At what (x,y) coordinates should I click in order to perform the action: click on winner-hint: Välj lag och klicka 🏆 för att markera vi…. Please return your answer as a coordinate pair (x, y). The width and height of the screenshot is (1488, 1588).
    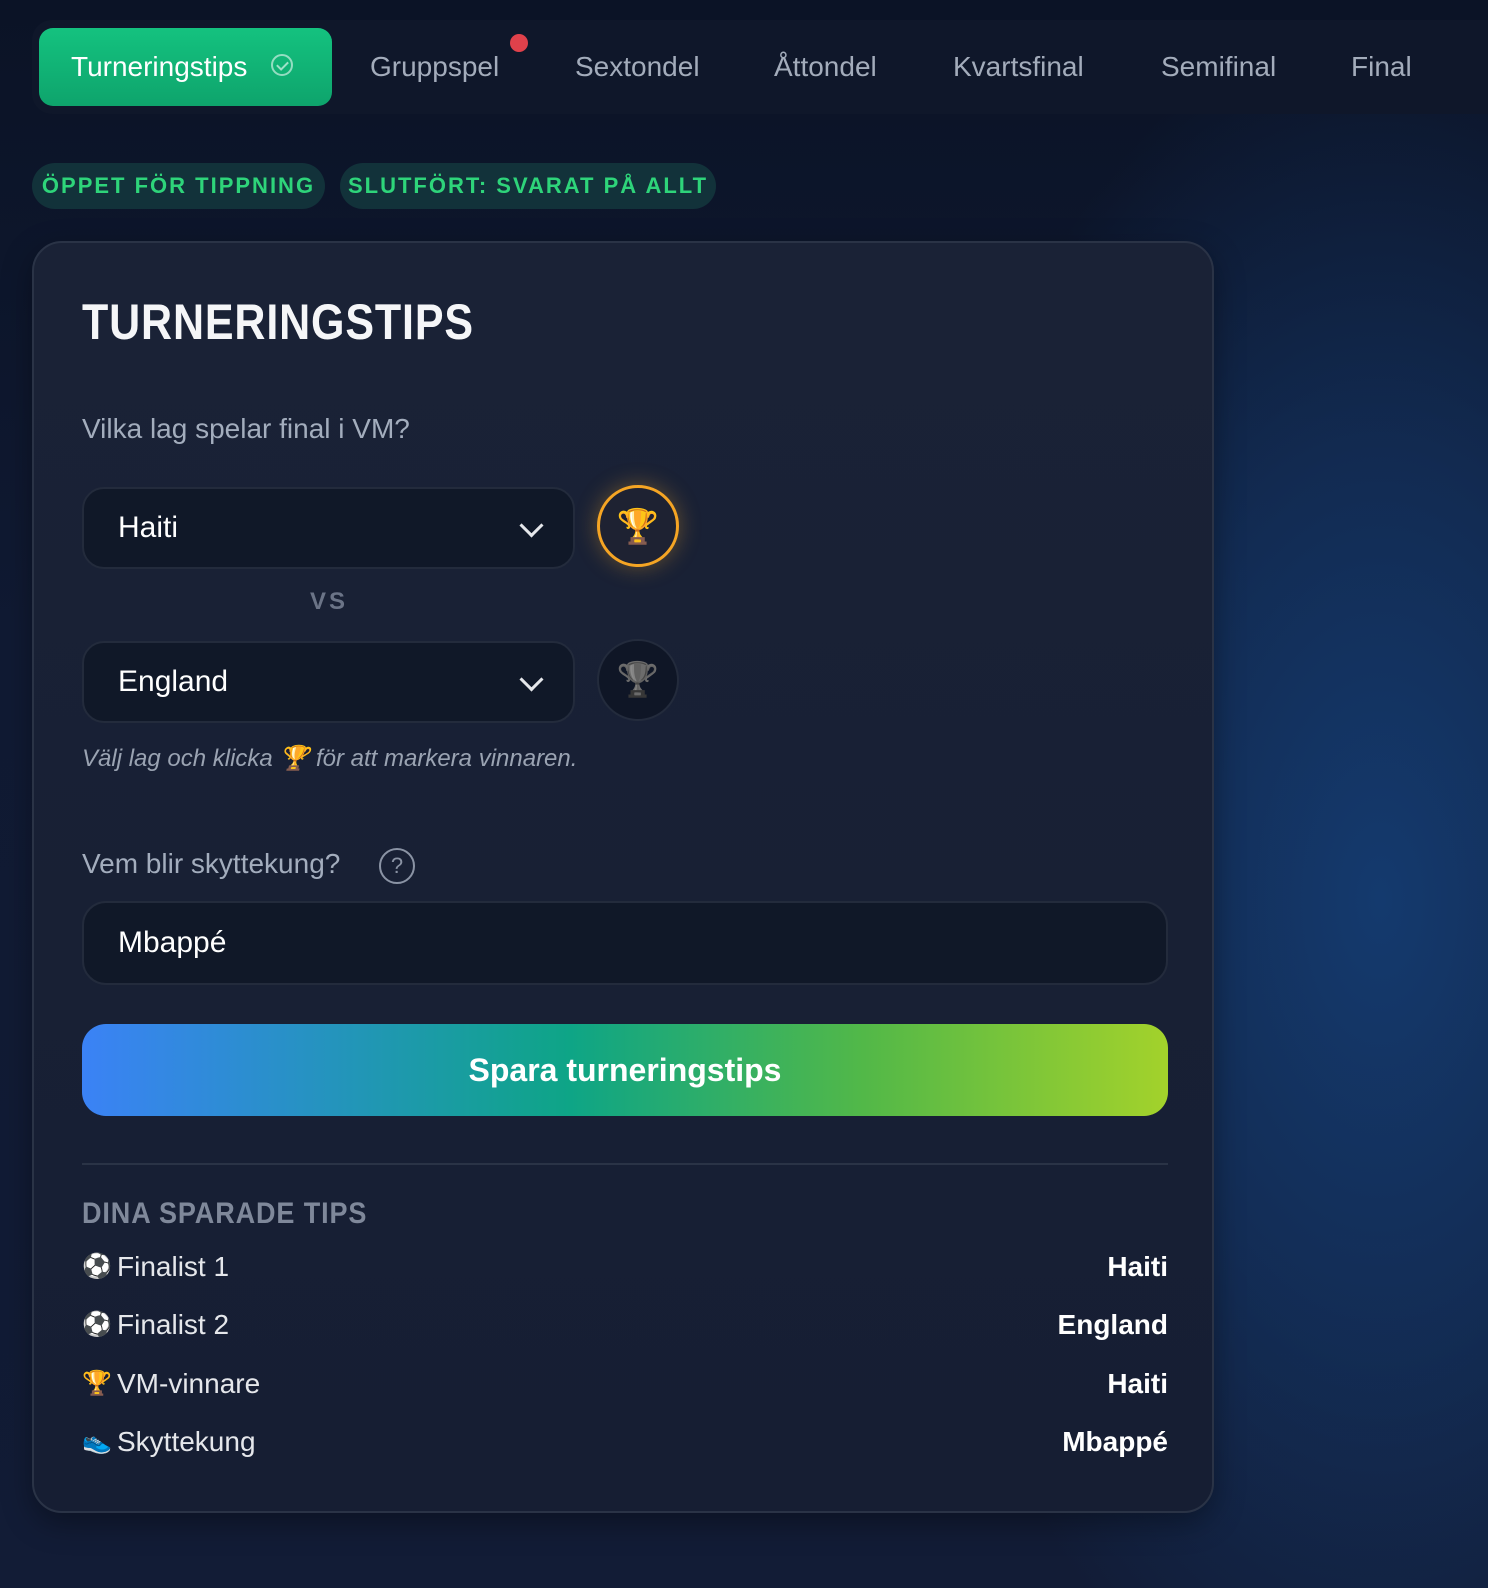
    Looking at the image, I should click on (330, 758).